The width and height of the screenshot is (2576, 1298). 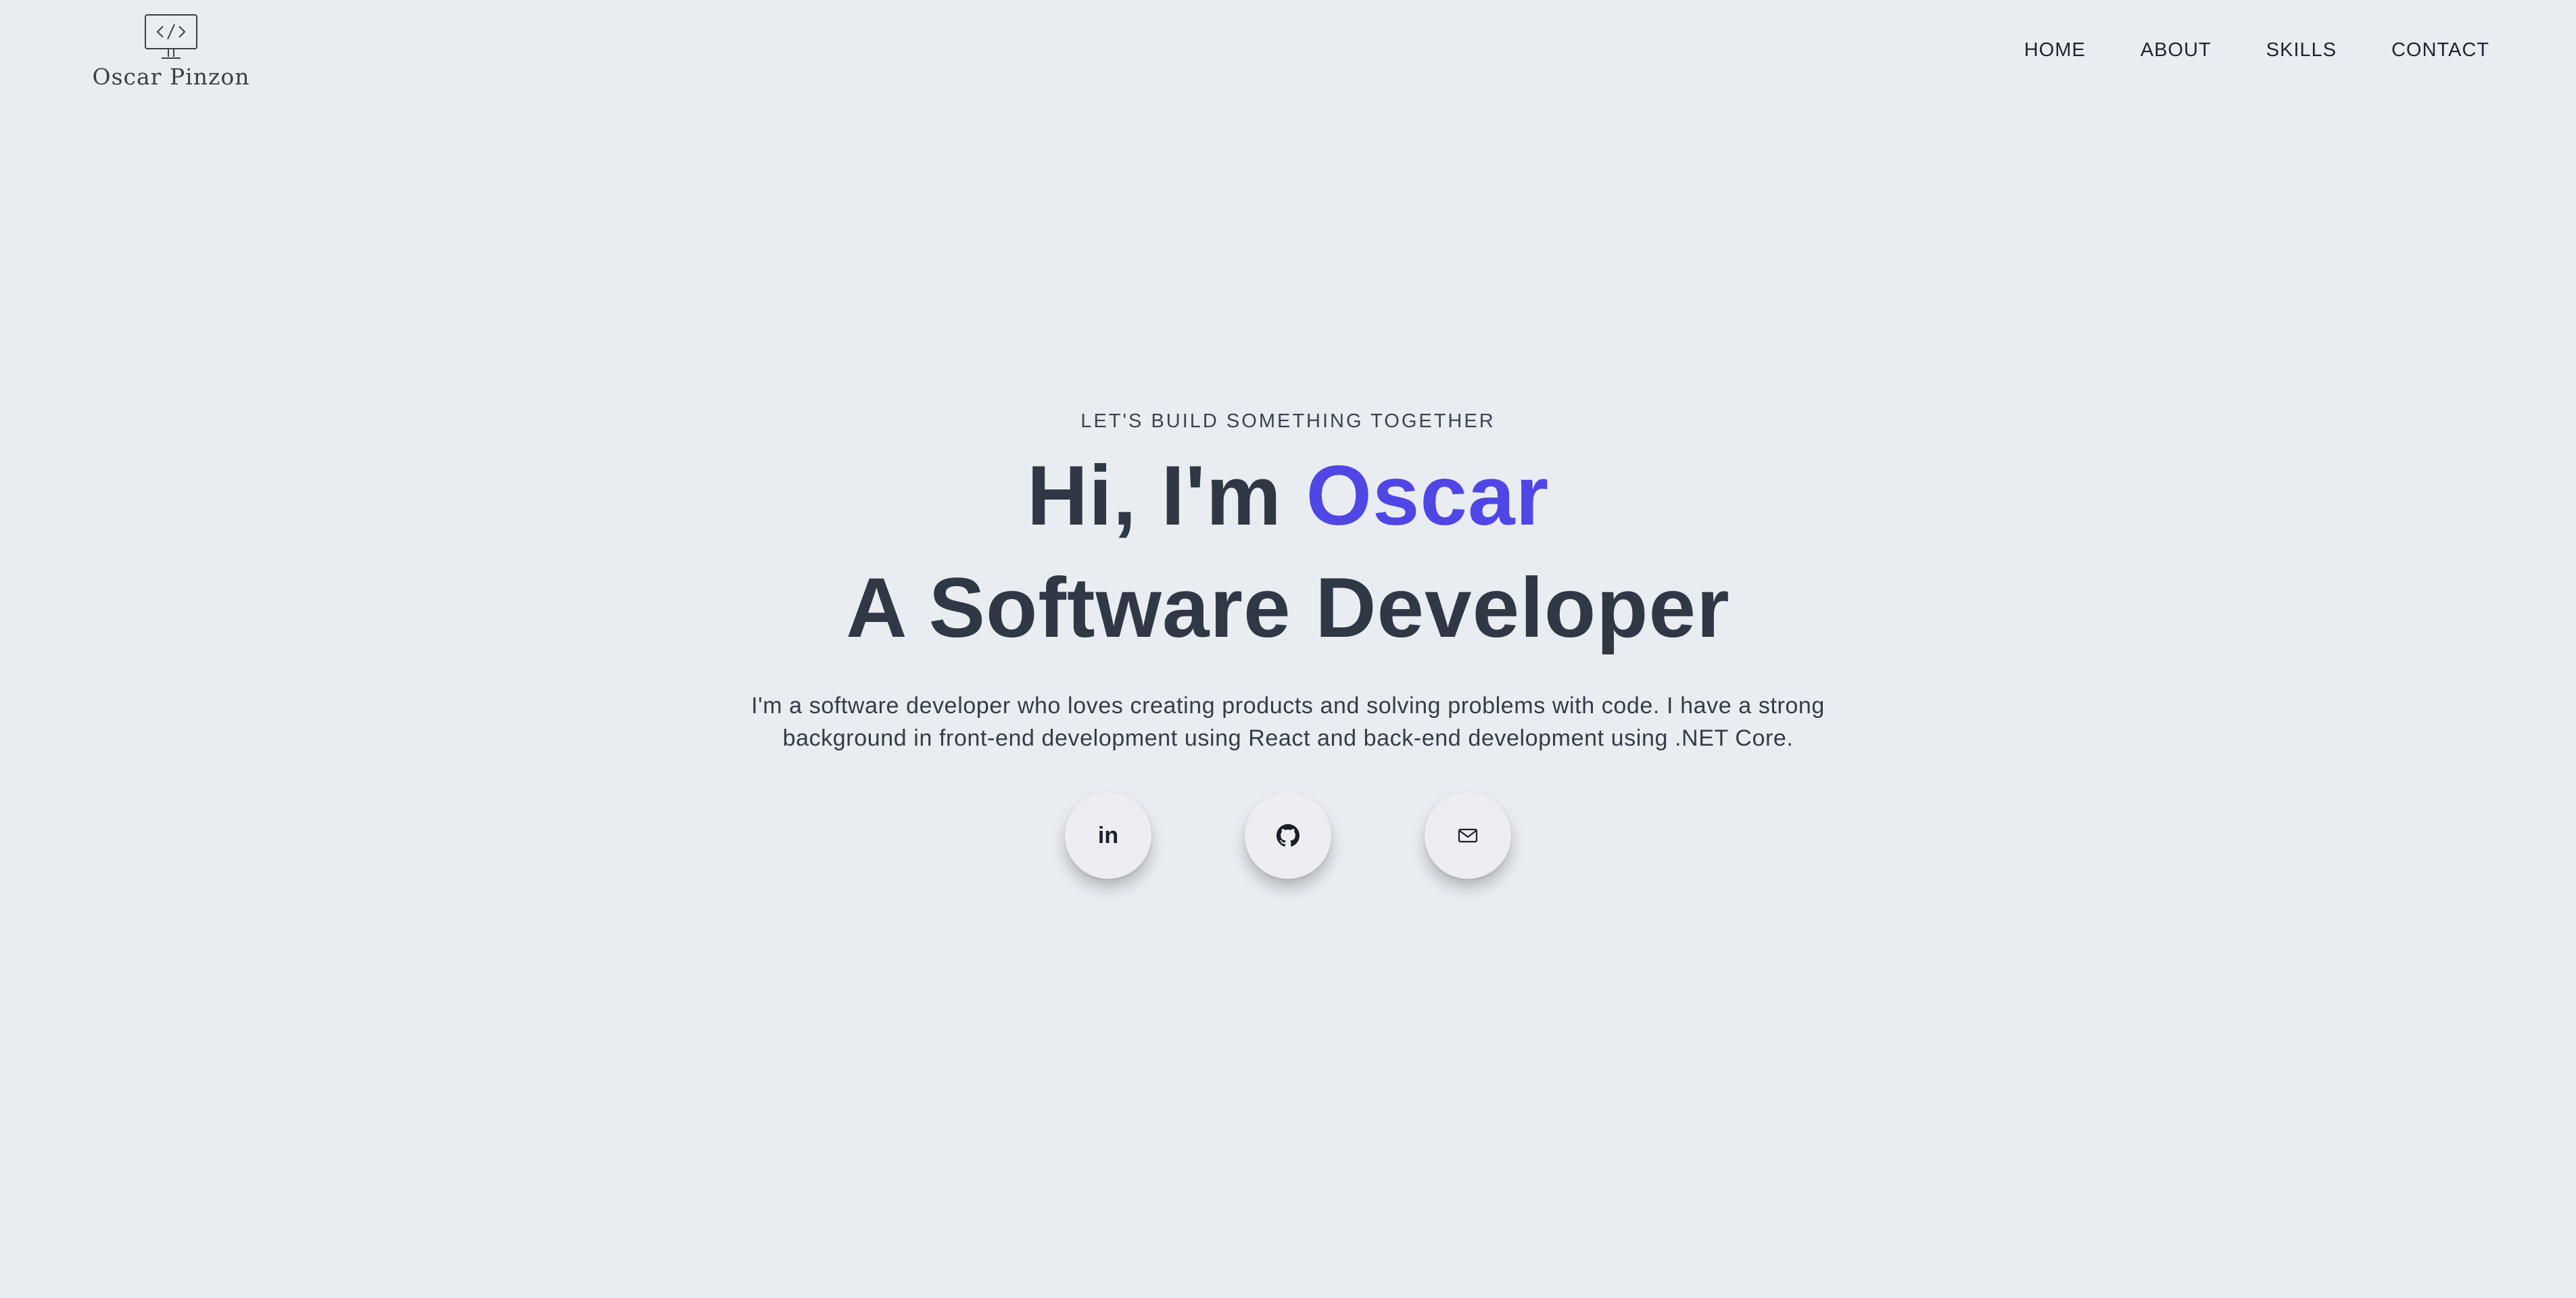 What do you see at coordinates (171, 36) in the screenshot?
I see `code-monitor-icon` at bounding box center [171, 36].